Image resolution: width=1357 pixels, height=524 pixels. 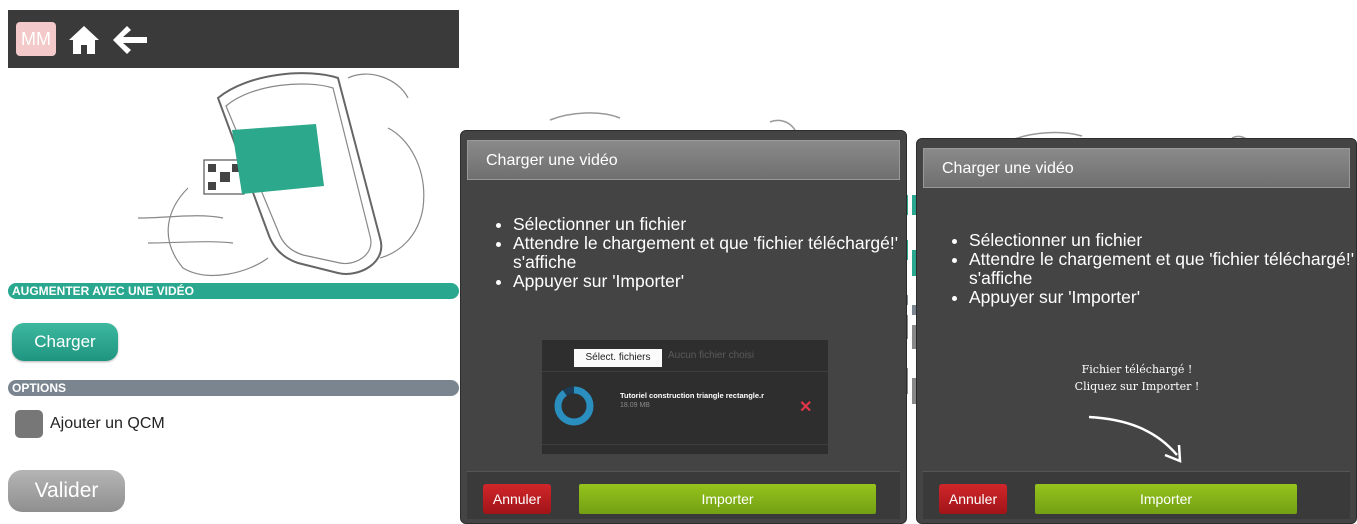 I want to click on phone-scanning-illustration, so click(x=281, y=174).